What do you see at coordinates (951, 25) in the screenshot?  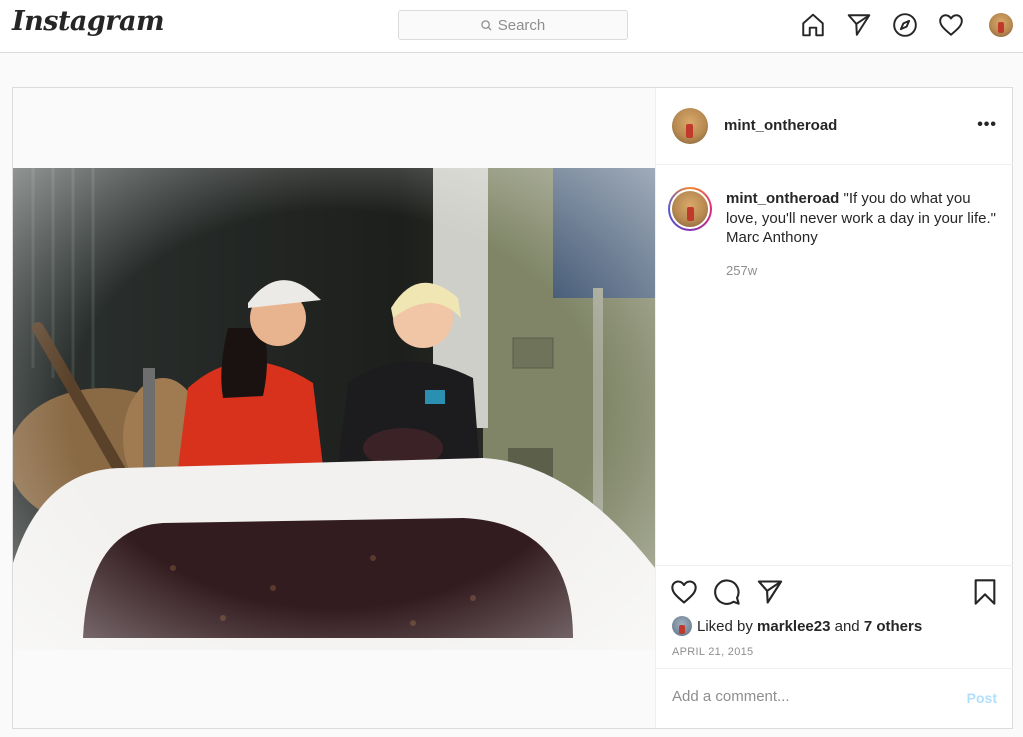 I see `activity-heart-icon` at bounding box center [951, 25].